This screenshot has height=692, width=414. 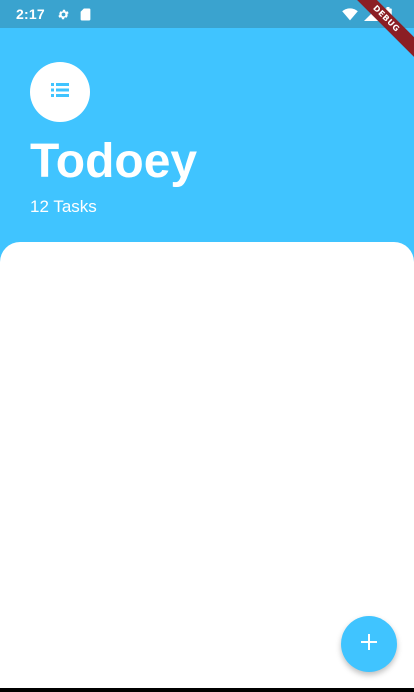 I want to click on wifi-icon, so click(x=350, y=14).